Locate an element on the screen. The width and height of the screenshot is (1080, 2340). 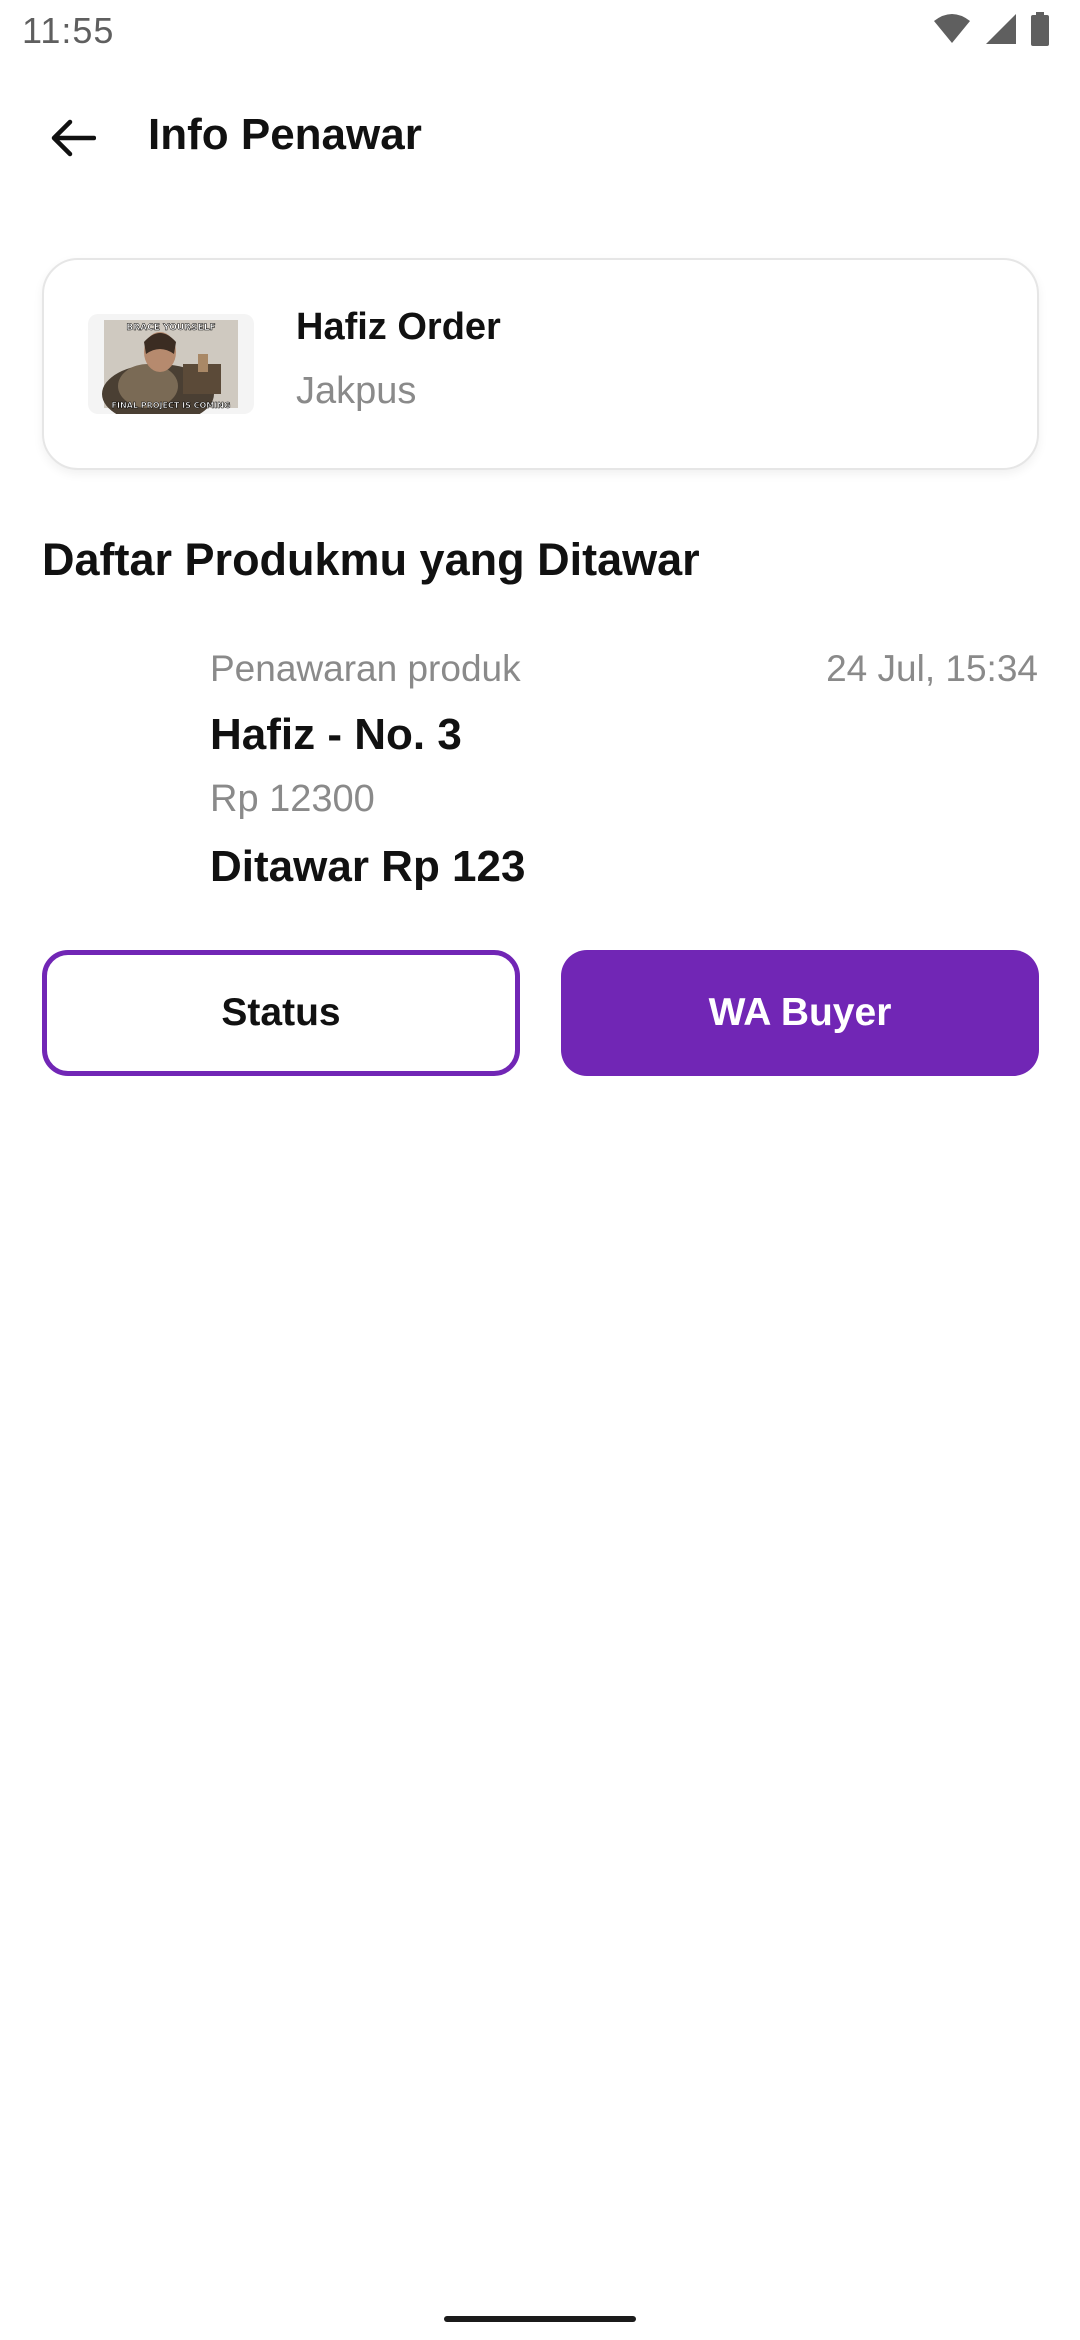
wa-buyer-button: WA Buyer is located at coordinates (800, 1013).